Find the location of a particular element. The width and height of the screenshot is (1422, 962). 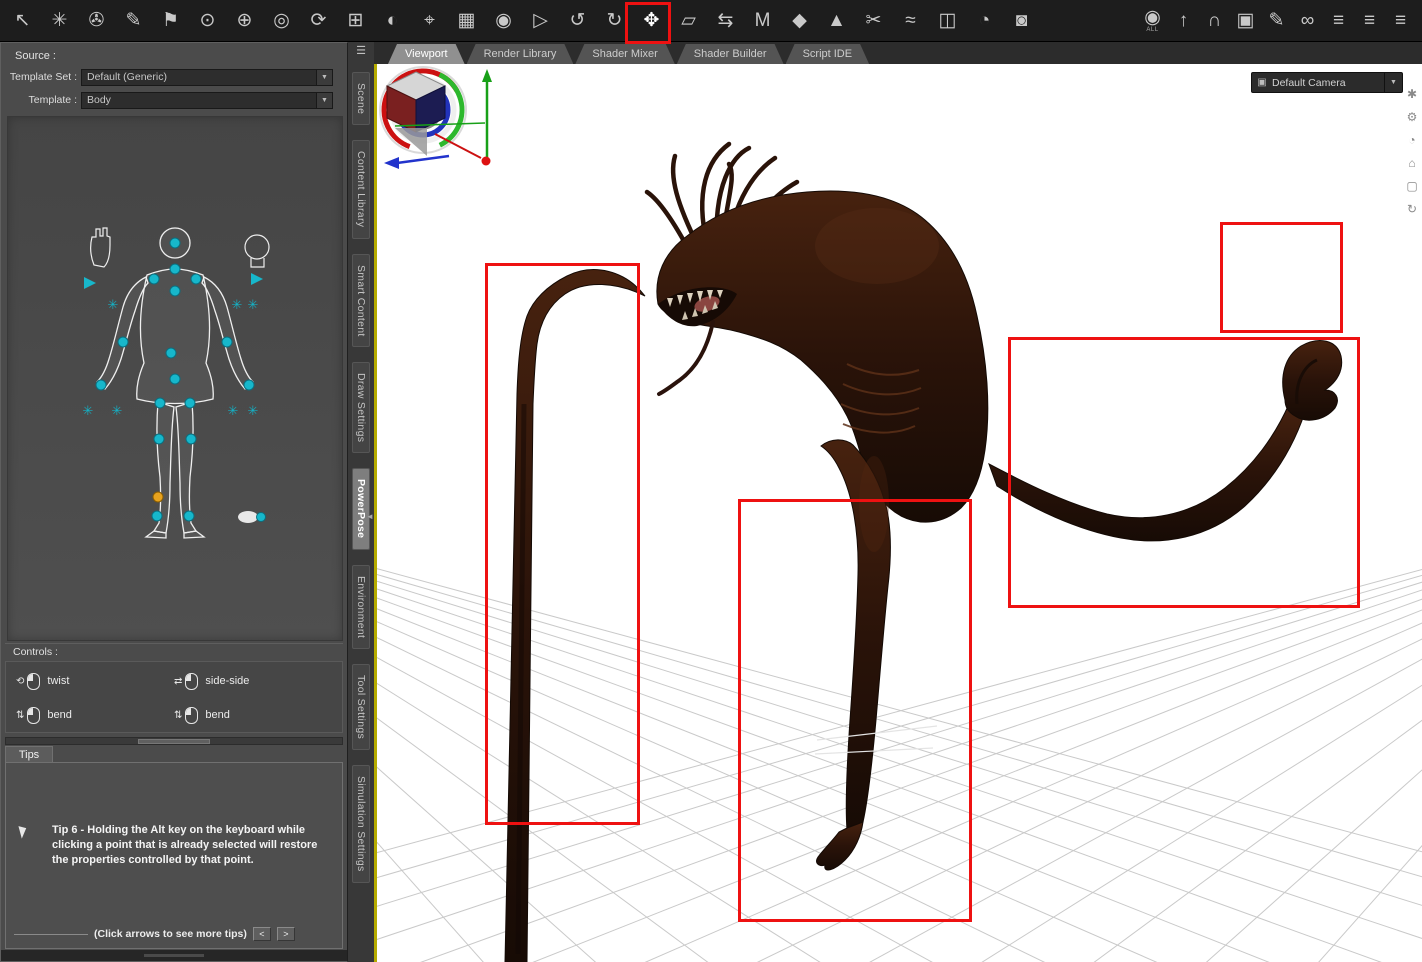

template-row: Template : Body ▼ is located at coordinates (174, 100).